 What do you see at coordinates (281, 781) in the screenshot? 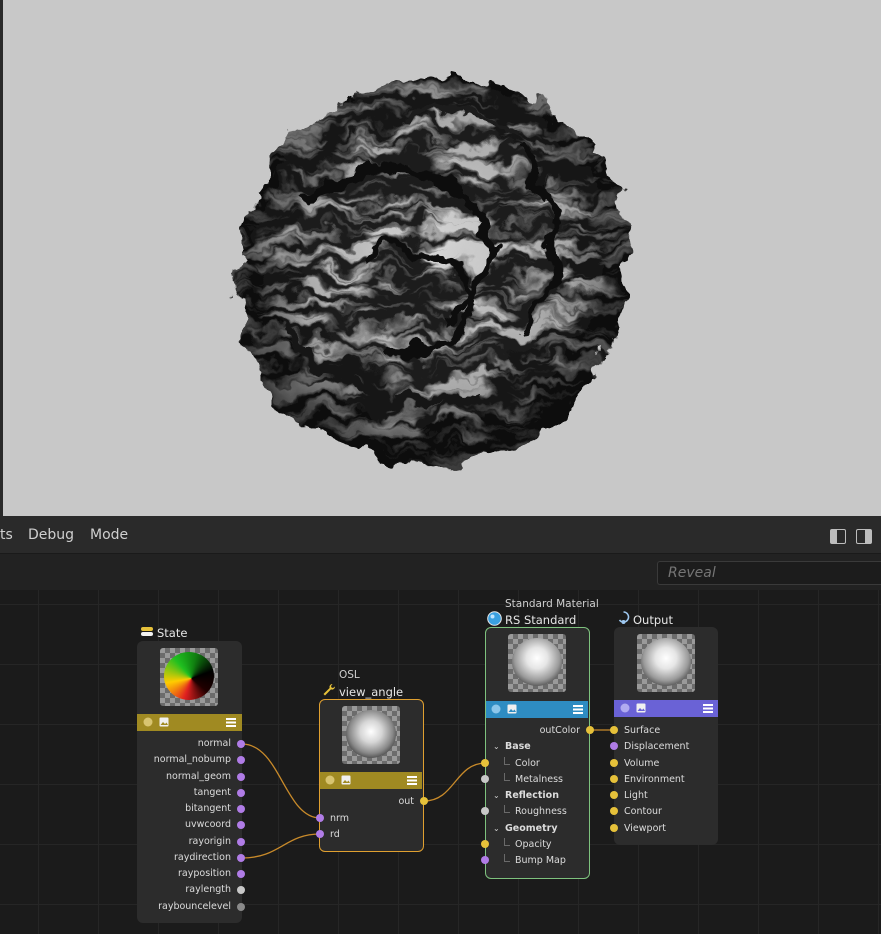
I see `wire-normal-to-nrm` at bounding box center [281, 781].